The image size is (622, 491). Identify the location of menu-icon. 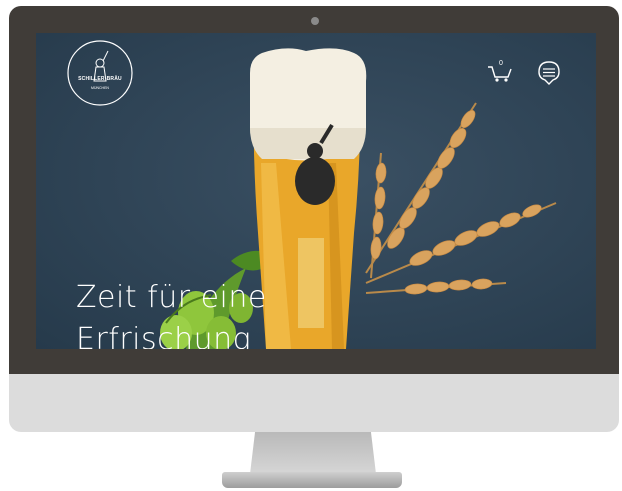
(549, 72).